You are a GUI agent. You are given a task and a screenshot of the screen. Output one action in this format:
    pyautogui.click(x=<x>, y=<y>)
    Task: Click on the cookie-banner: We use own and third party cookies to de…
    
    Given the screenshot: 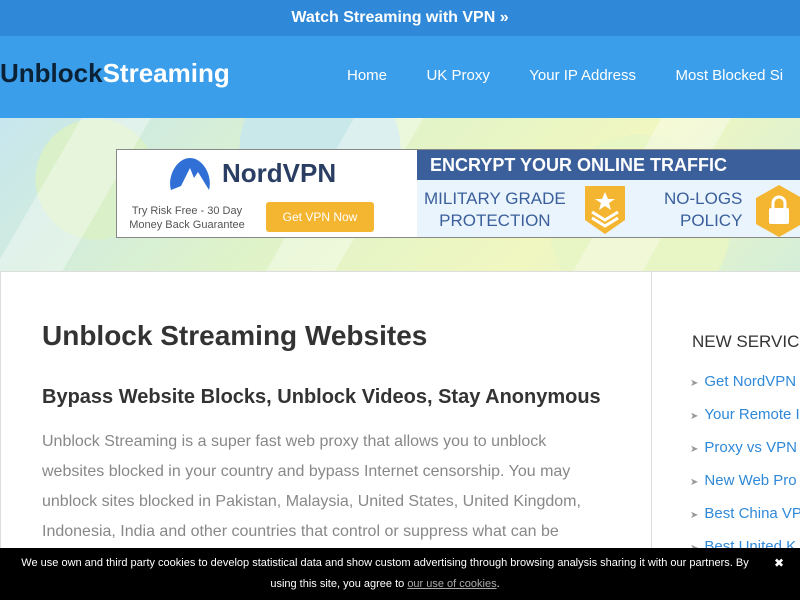 What is the action you would take?
    pyautogui.click(x=400, y=574)
    